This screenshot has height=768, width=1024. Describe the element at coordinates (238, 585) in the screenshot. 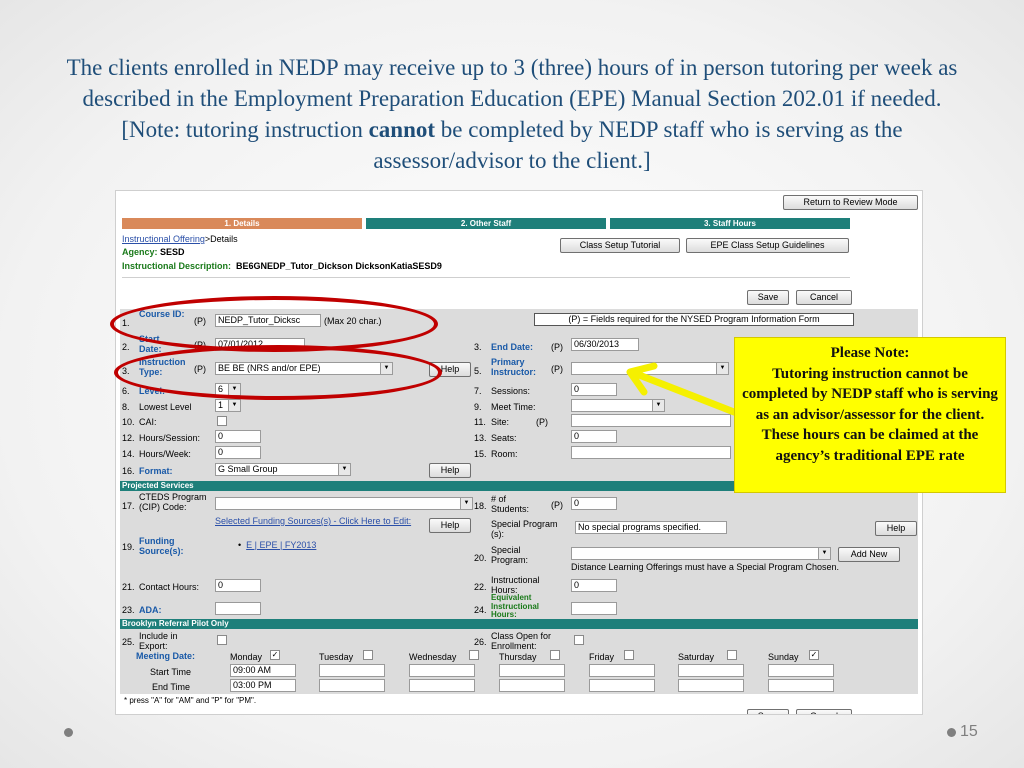

I see `contact-hours-input: 0` at that location.